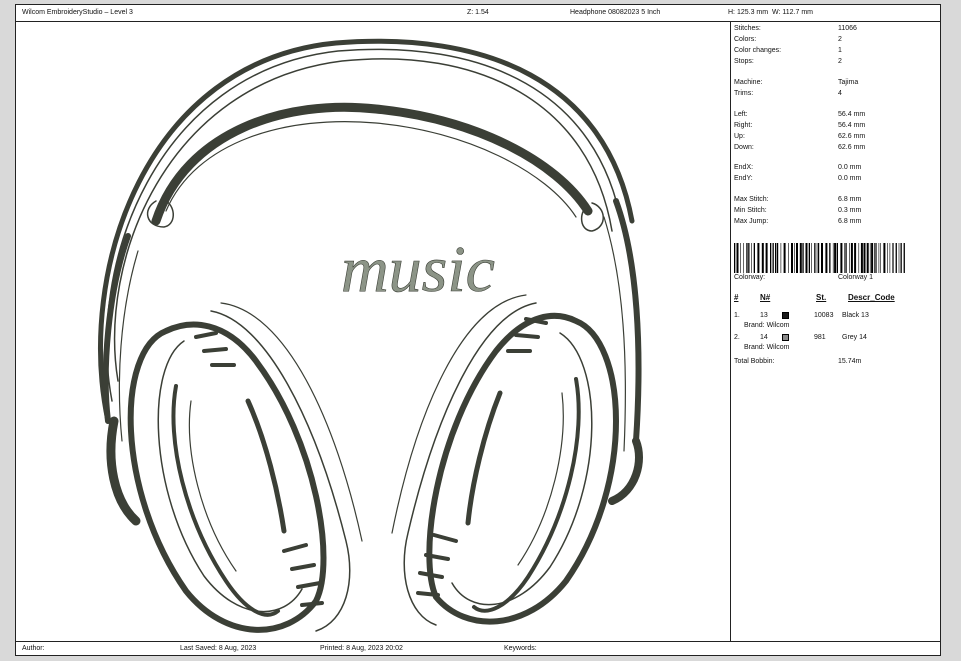  Describe the element at coordinates (747, 28) in the screenshot. I see `stat-label: Stitches:` at that location.